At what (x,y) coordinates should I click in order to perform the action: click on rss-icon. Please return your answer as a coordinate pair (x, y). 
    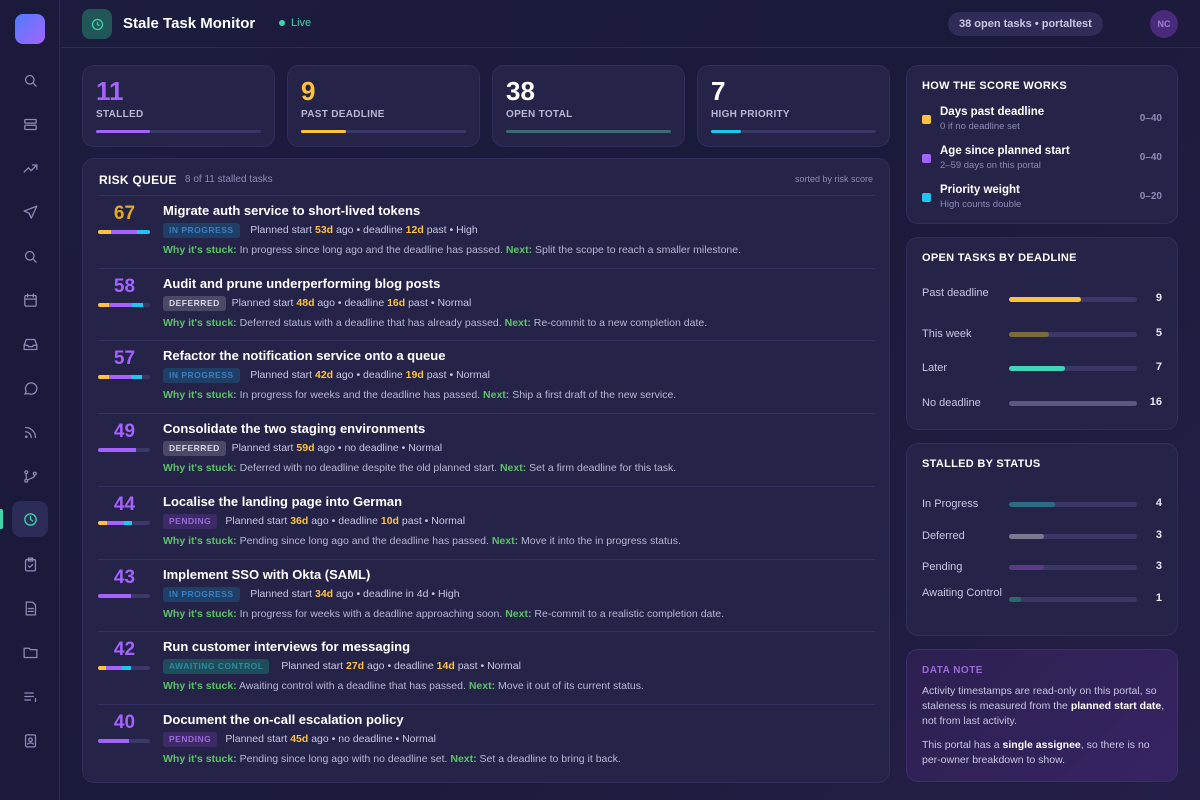
    Looking at the image, I should click on (30, 432).